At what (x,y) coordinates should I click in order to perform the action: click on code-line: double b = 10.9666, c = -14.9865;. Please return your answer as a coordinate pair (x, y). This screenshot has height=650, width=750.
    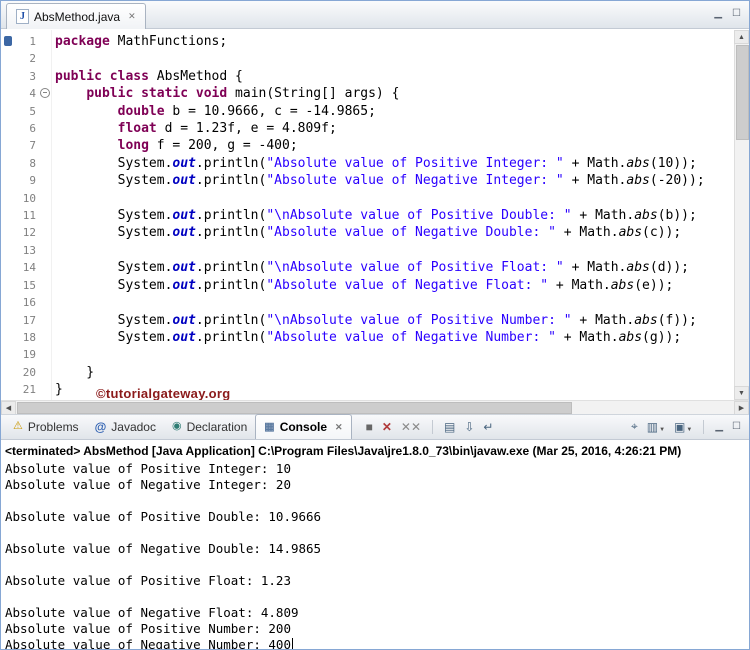
    Looking at the image, I should click on (394, 111).